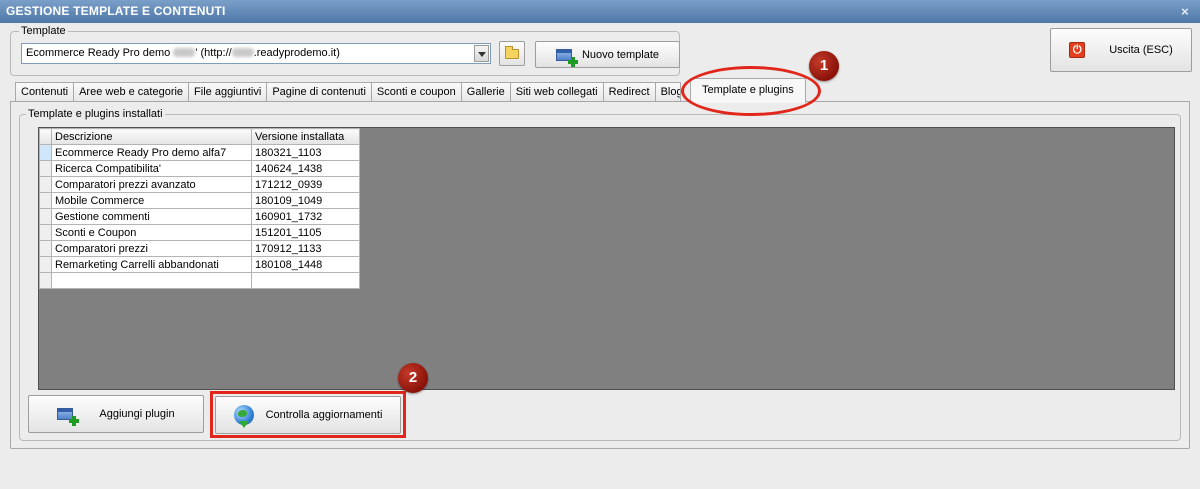  Describe the element at coordinates (305, 216) in the screenshot. I see `plugin-version: 160901_1732` at that location.